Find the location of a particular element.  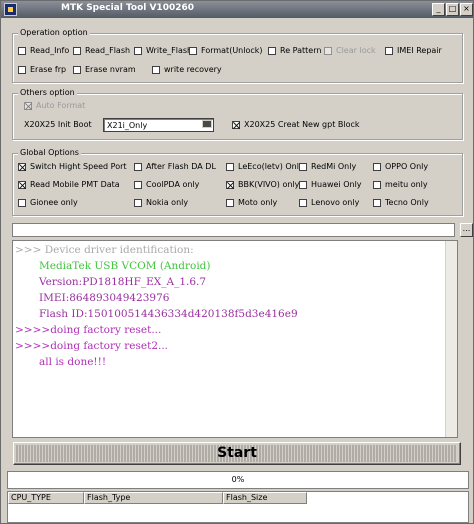

start-button-label: Start is located at coordinates (237, 453).